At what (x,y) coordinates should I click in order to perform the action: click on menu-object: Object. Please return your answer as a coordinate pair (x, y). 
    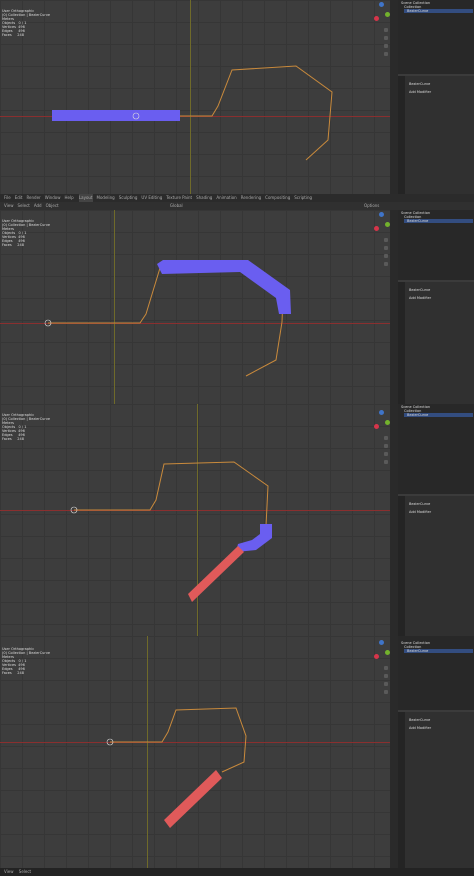
    Looking at the image, I should click on (52, 206).